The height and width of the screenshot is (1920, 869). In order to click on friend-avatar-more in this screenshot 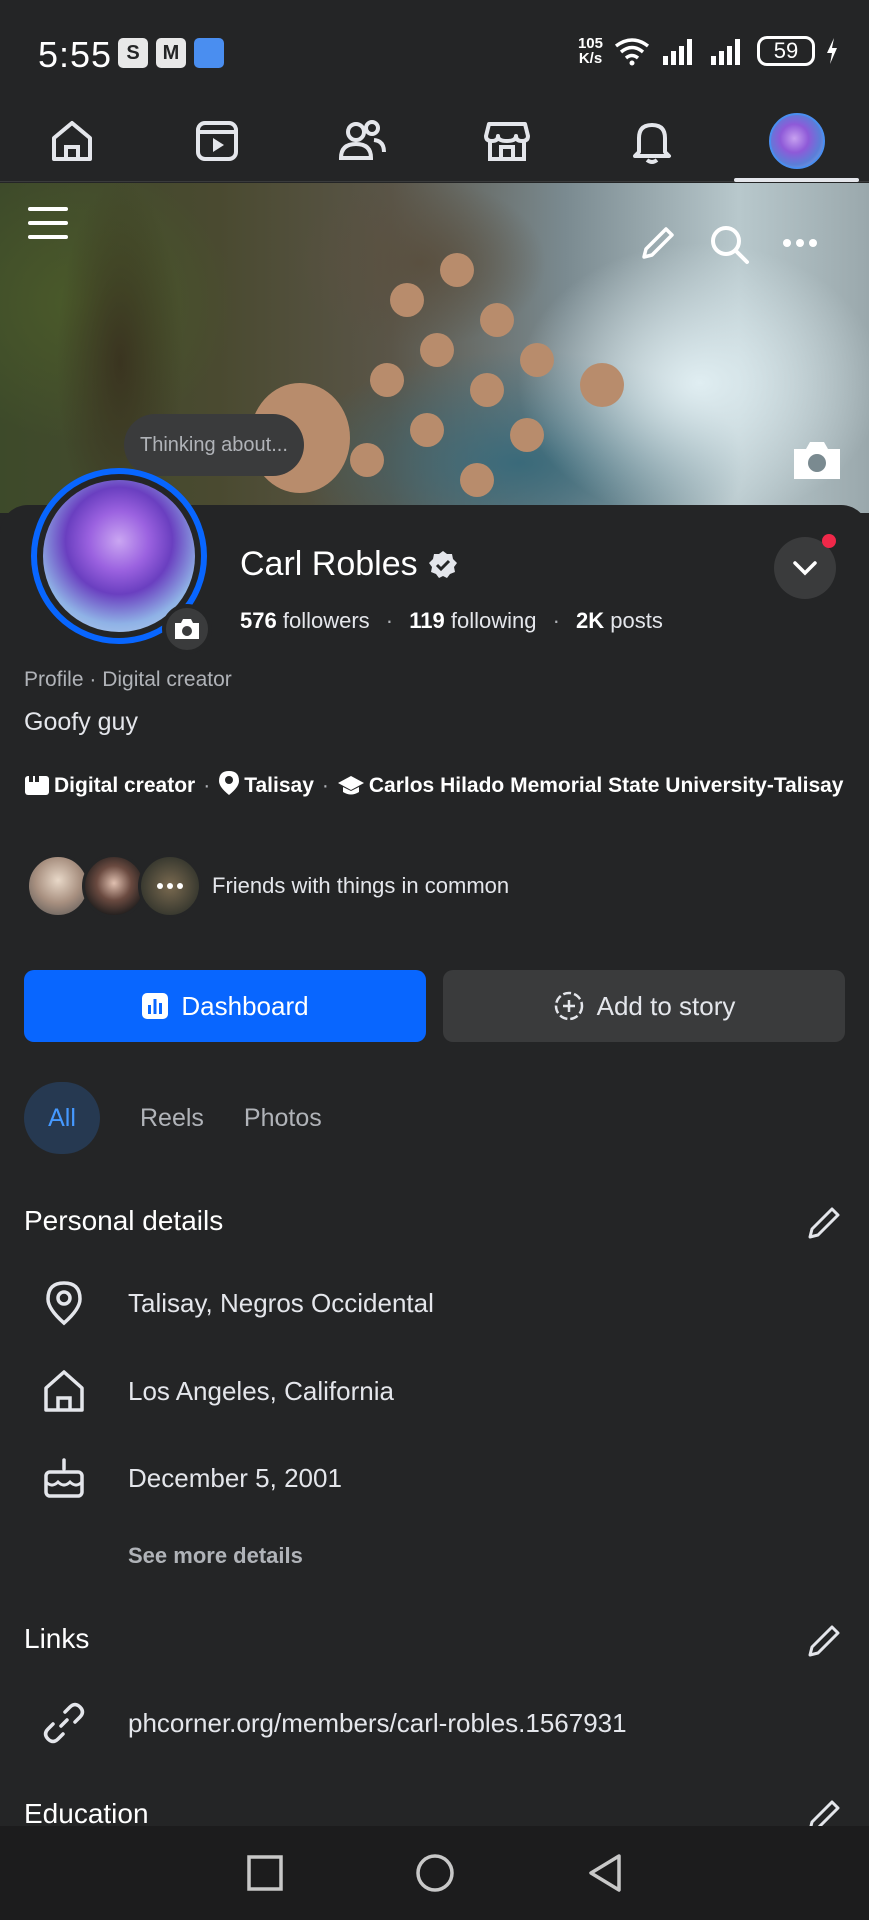, I will do `click(170, 886)`.